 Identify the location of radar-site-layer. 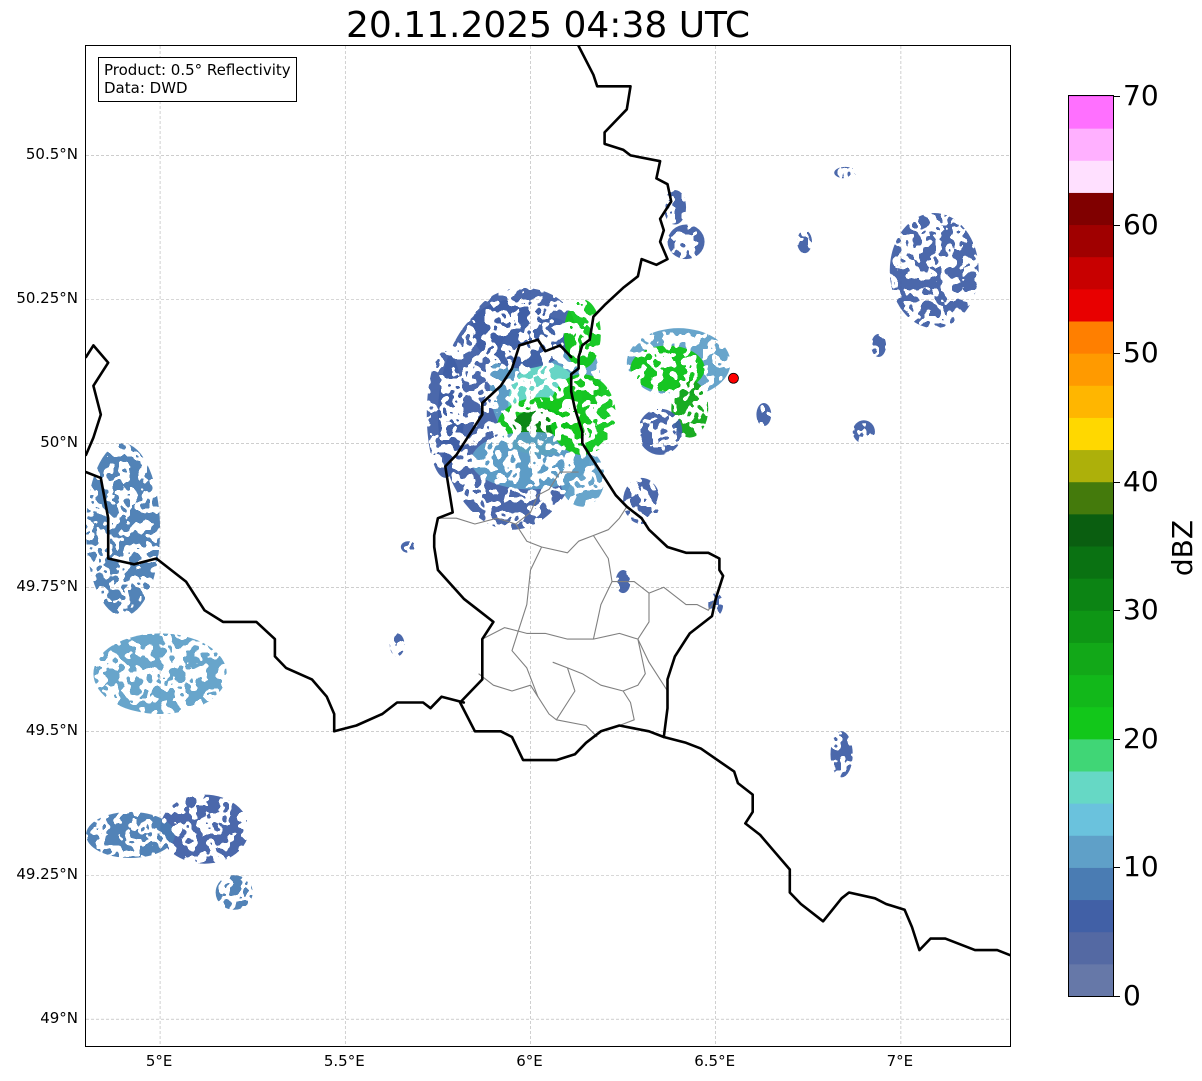
(733, 378).